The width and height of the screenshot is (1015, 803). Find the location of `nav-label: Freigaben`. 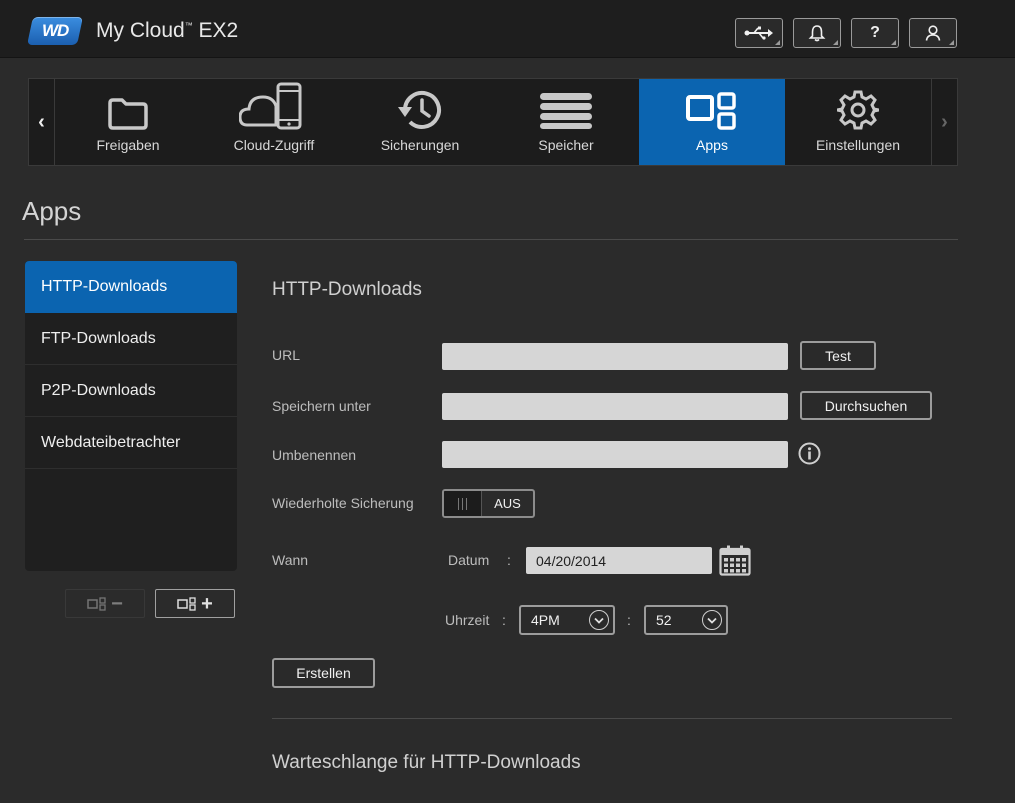

nav-label: Freigaben is located at coordinates (128, 145).